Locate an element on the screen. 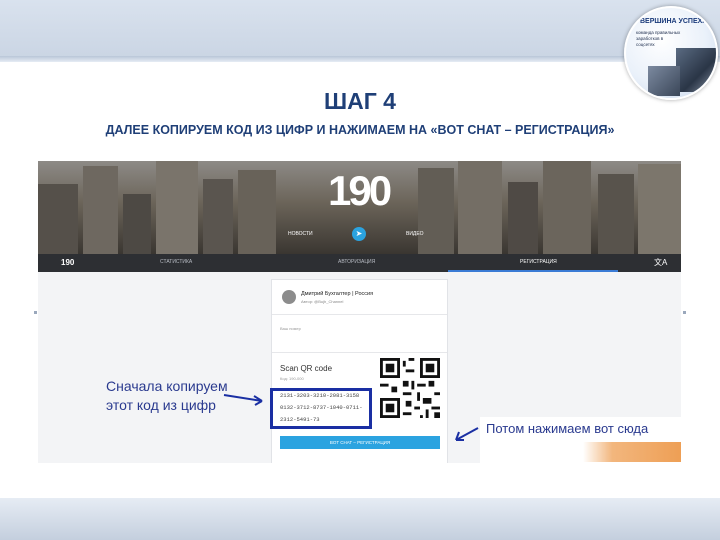 This screenshot has height=540, width=720. logo-photo is located at coordinates (696, 70).